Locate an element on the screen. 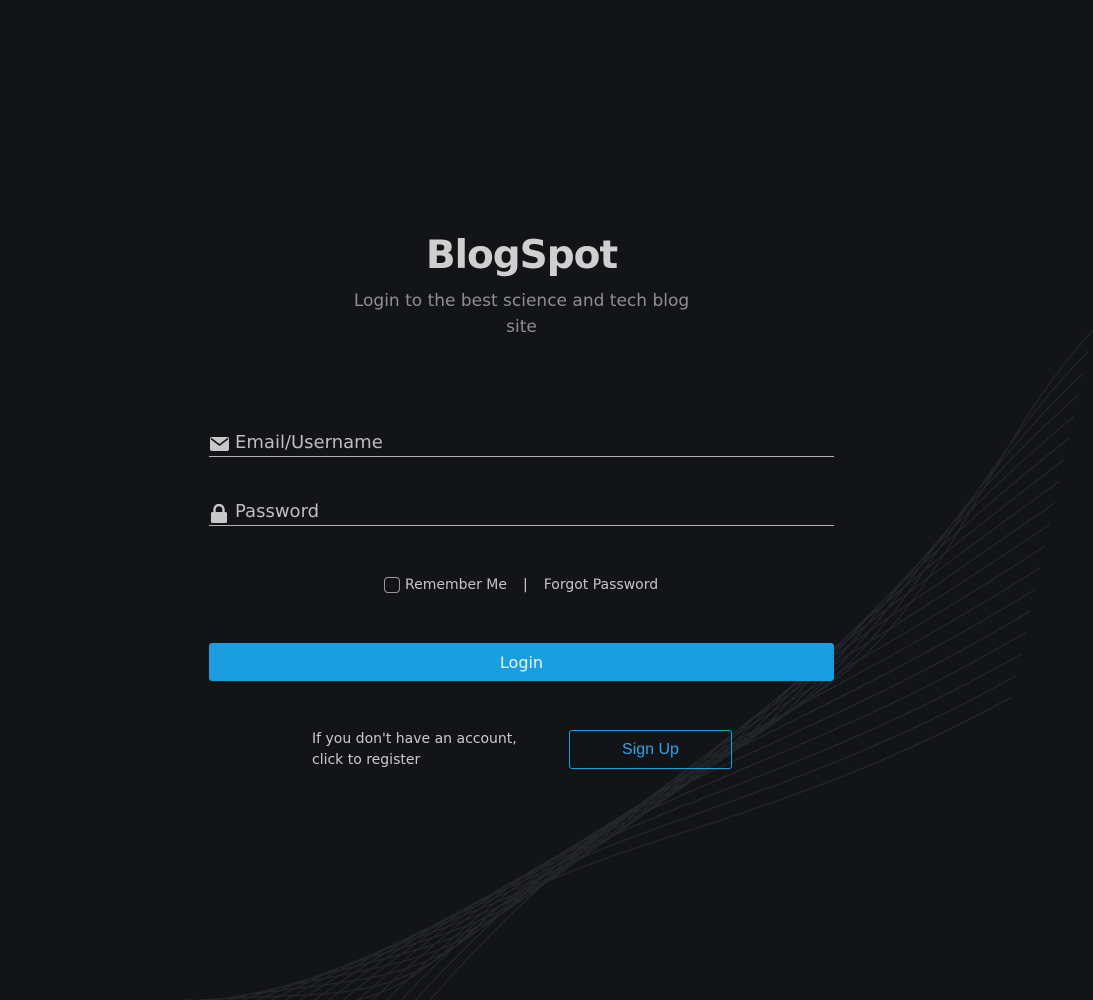  login-button: Login is located at coordinates (521, 662).